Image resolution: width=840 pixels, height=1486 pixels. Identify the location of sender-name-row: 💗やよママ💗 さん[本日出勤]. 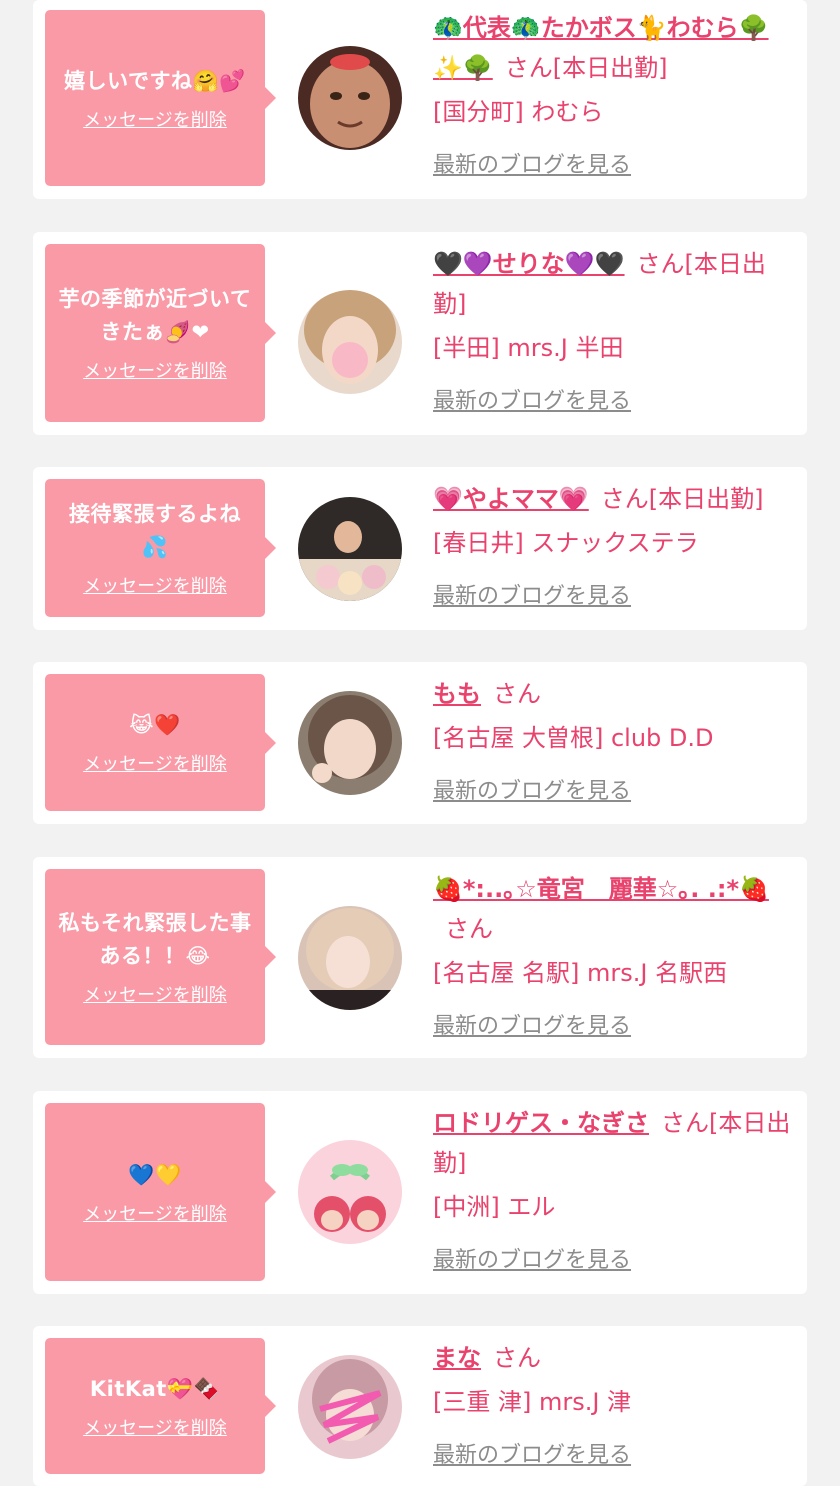
(615, 499).